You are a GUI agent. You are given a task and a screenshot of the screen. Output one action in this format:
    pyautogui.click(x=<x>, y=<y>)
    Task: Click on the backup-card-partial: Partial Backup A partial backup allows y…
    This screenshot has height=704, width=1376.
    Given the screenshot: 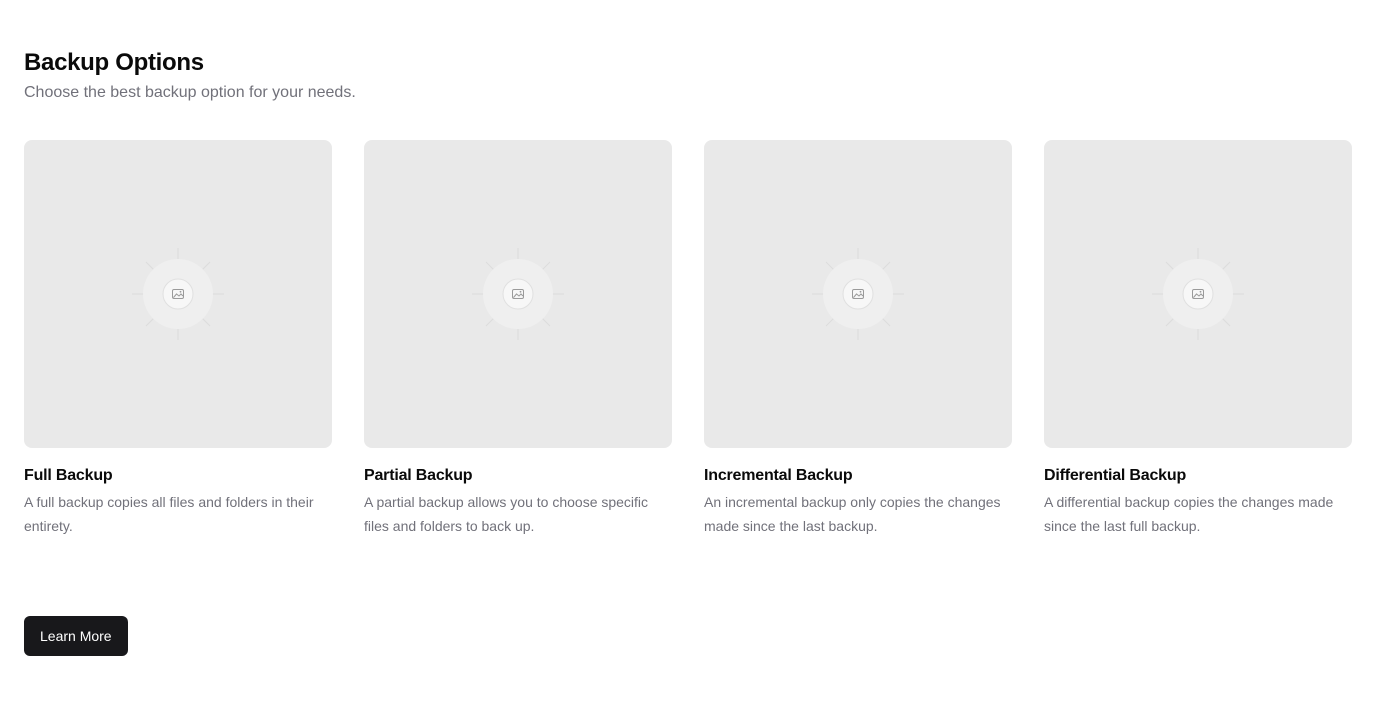 What is the action you would take?
    pyautogui.click(x=518, y=339)
    